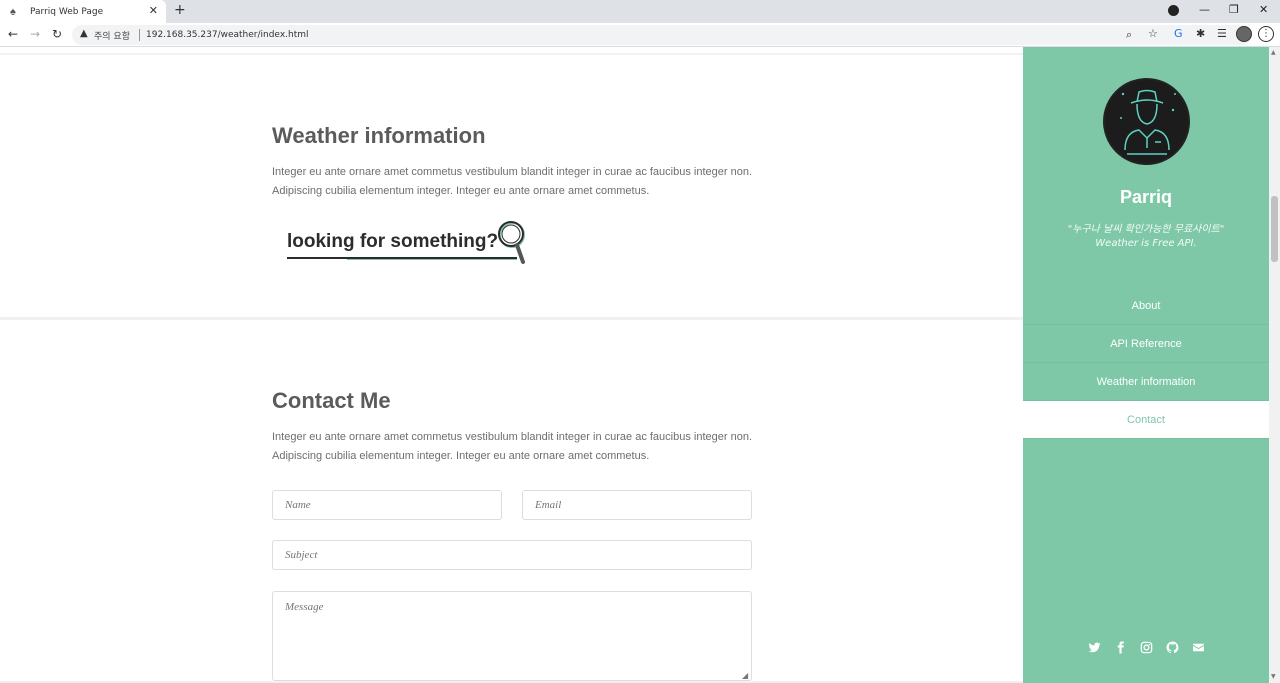 The image size is (1280, 683). Describe the element at coordinates (511, 318) in the screenshot. I see `section-divider` at that location.